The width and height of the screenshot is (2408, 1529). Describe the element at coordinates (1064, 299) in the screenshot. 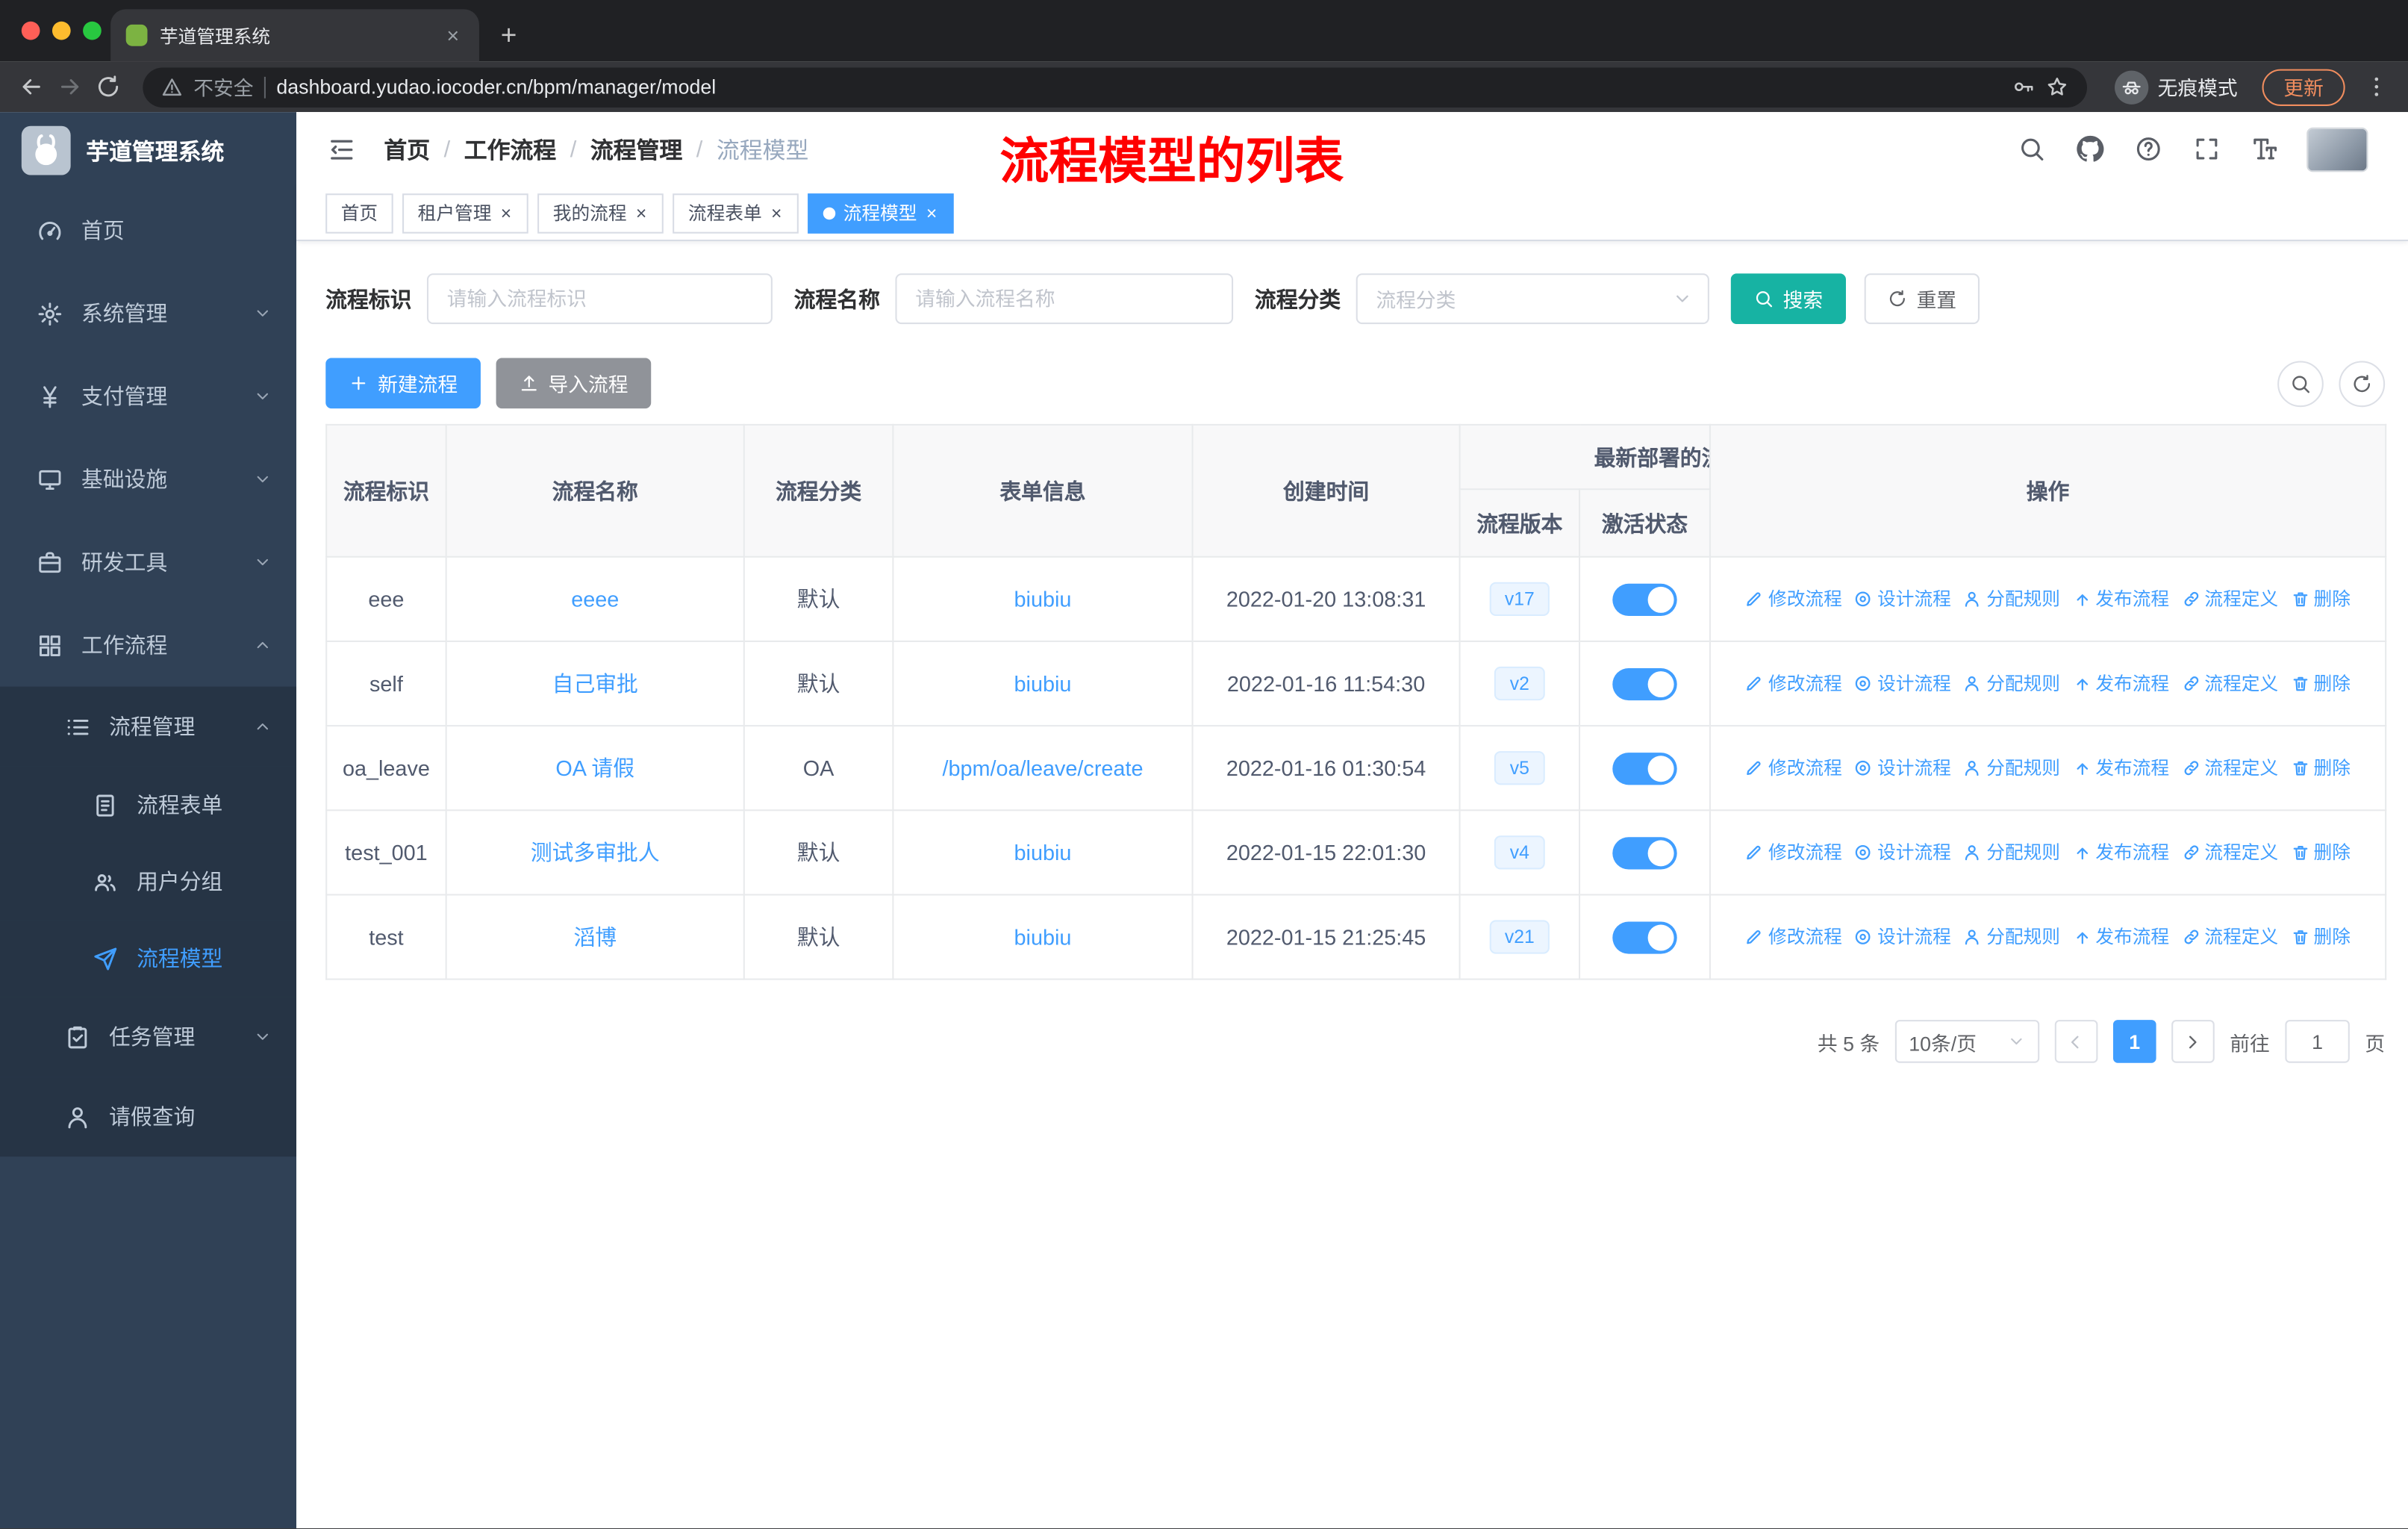

I see `process-name-input` at that location.